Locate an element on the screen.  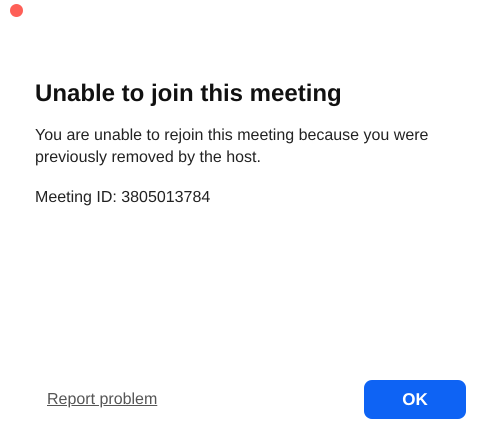
report-problem-link: Report problem is located at coordinates (102, 400).